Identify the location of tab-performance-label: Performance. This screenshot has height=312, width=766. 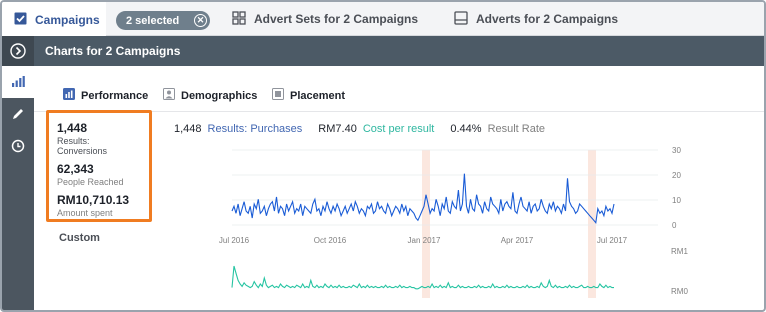
(115, 95).